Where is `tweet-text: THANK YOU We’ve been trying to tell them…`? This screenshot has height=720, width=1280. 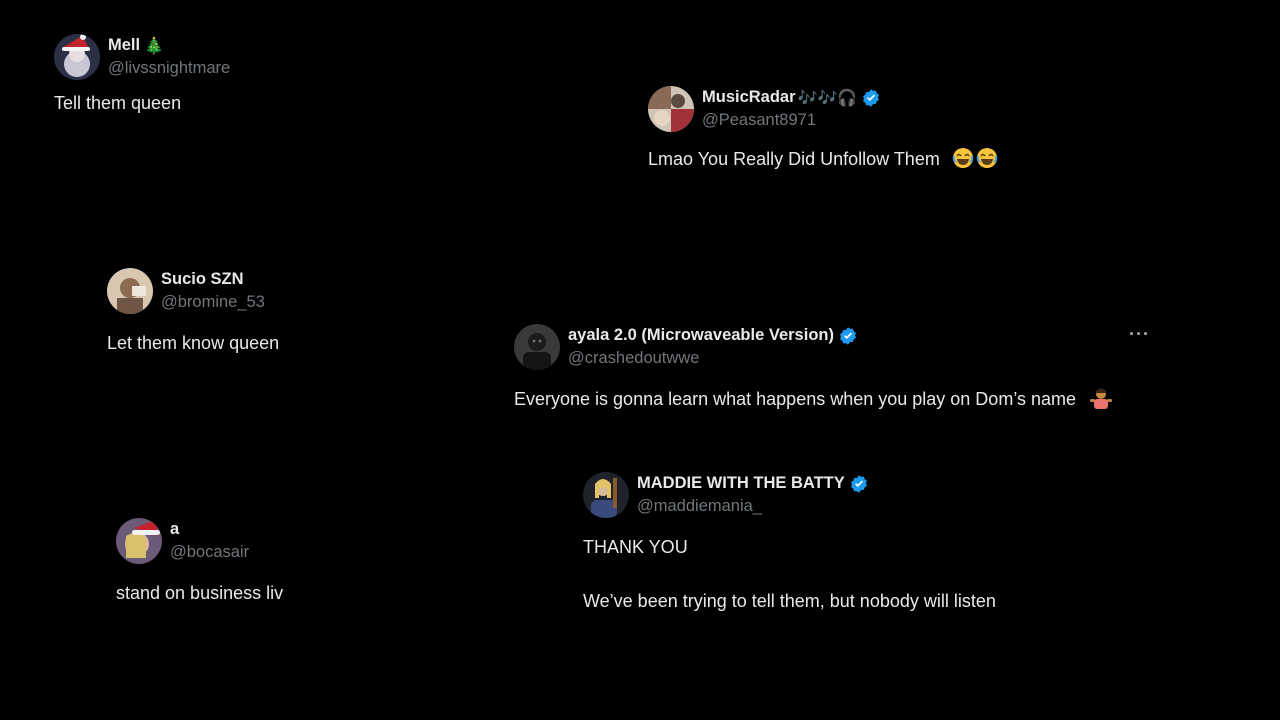 tweet-text: THANK YOU We’ve been trying to tell them… is located at coordinates (789, 574).